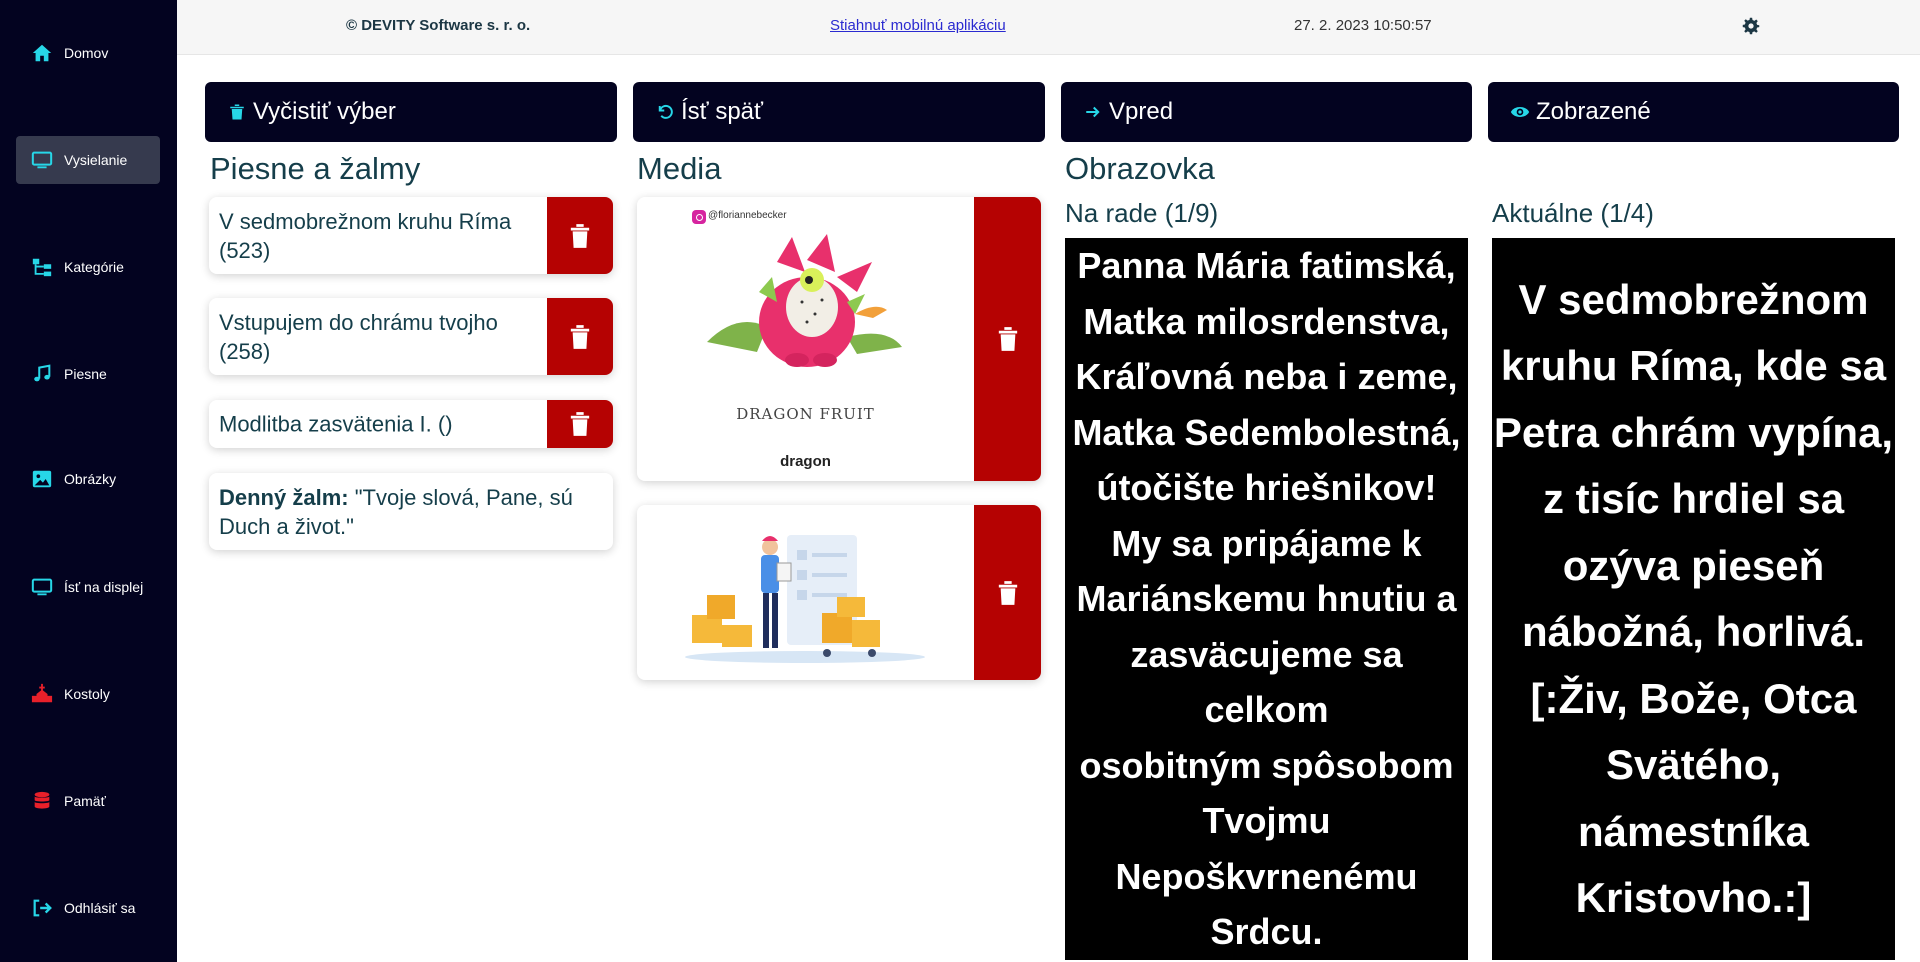 The image size is (1920, 962). Describe the element at coordinates (1093, 112) in the screenshot. I see `arrow-right-icon` at that location.